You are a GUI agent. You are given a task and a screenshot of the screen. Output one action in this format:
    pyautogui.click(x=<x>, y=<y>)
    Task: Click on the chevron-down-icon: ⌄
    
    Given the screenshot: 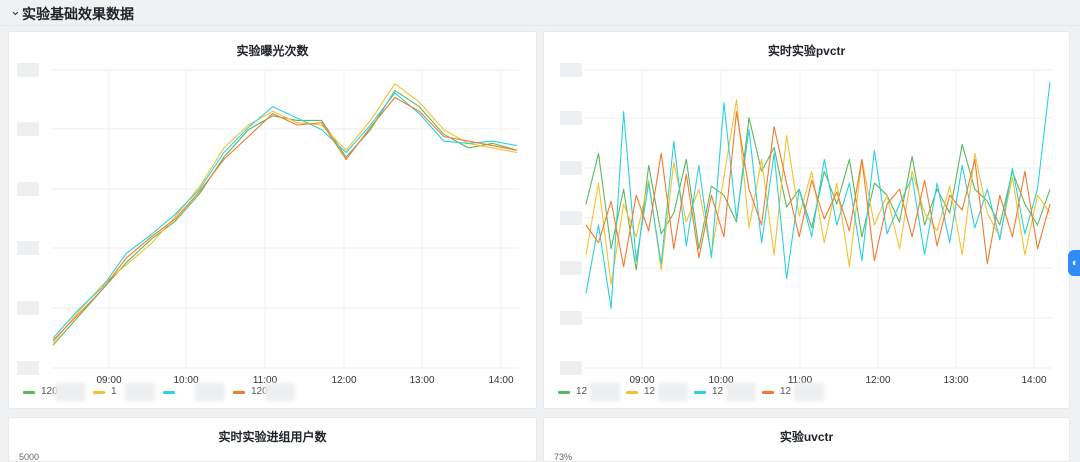 What is the action you would take?
    pyautogui.click(x=15, y=11)
    